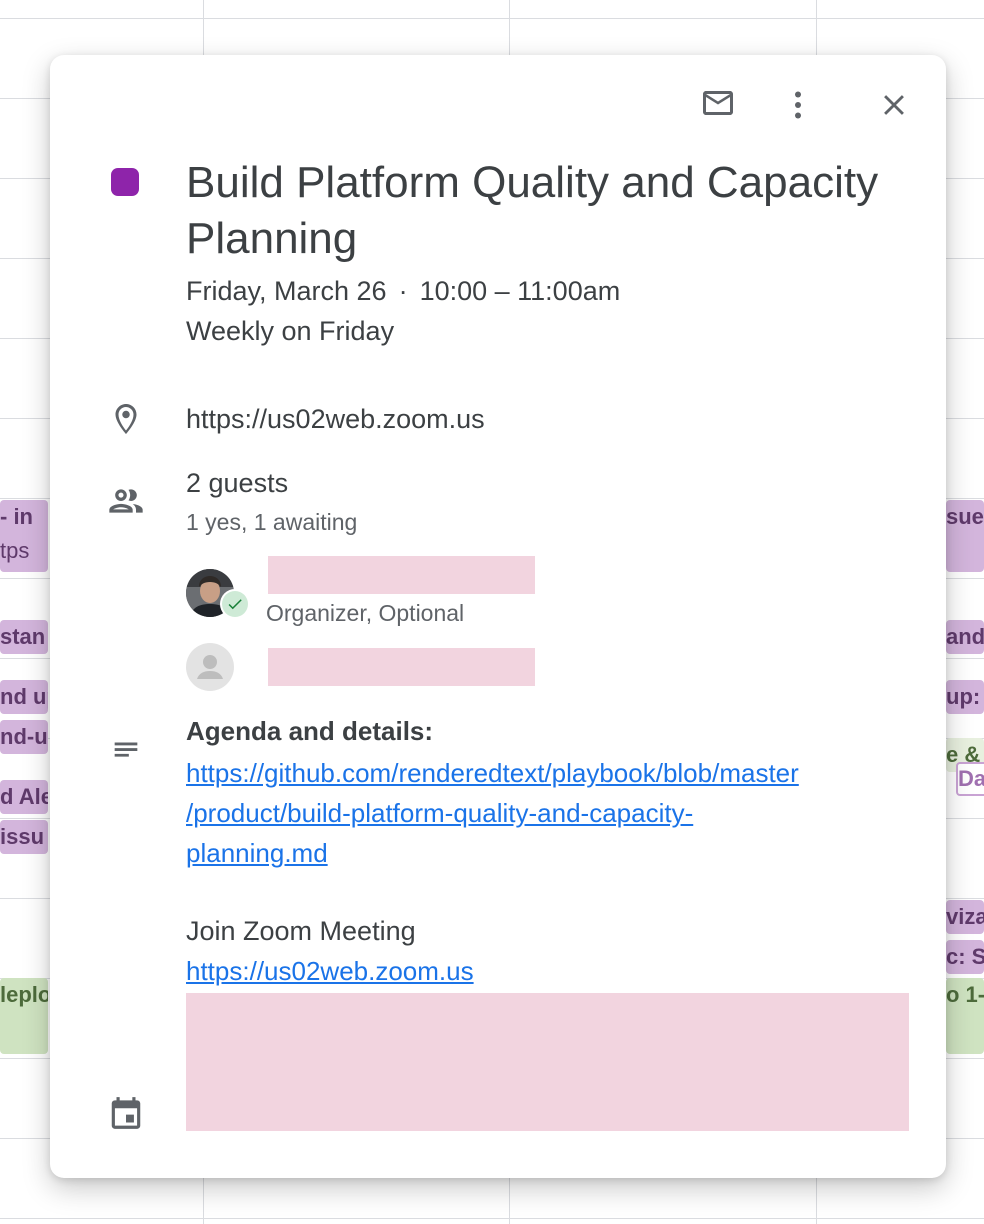 Image resolution: width=984 pixels, height=1224 pixels. Describe the element at coordinates (365, 613) in the screenshot. I see `guest-role: Organizer, Optional` at that location.